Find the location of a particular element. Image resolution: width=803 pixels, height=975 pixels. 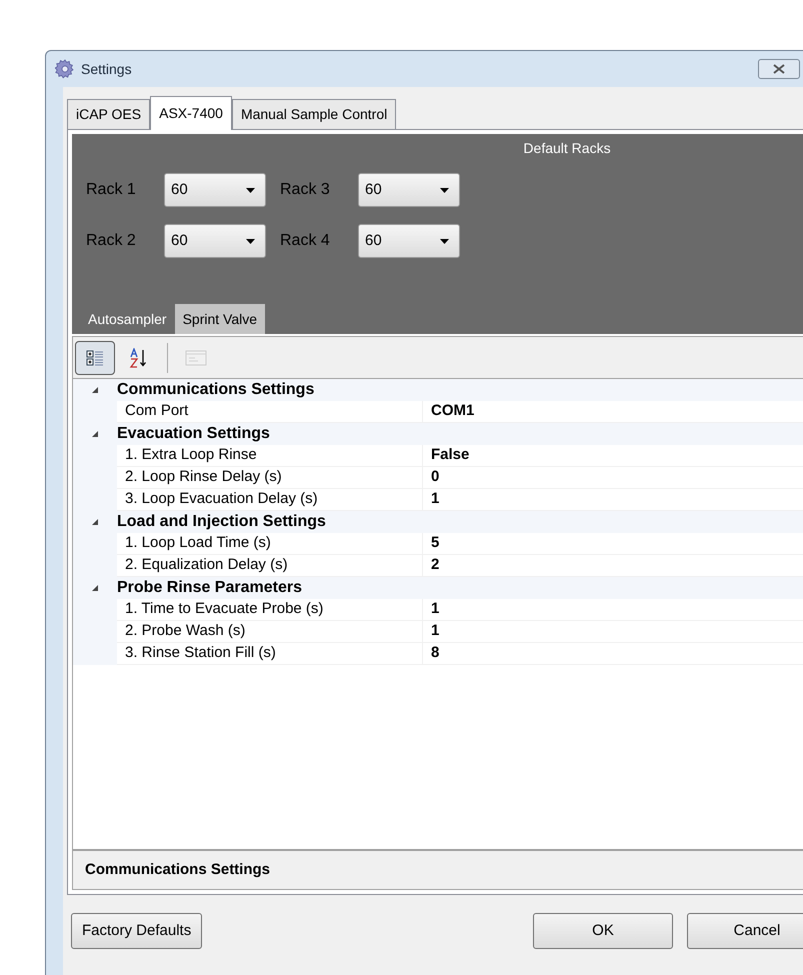

rack-label: Rack 3 is located at coordinates (305, 190).